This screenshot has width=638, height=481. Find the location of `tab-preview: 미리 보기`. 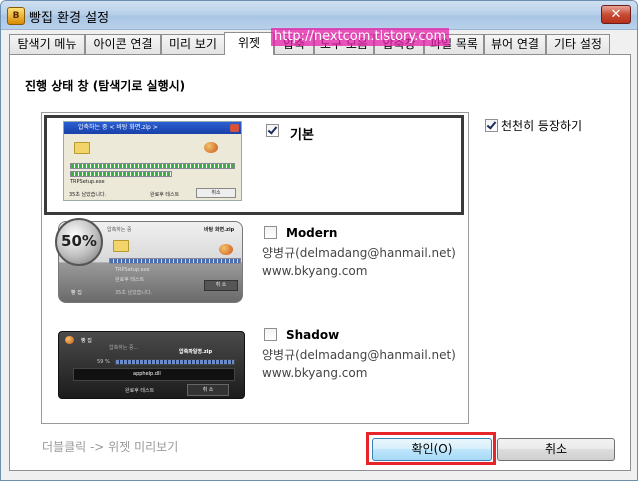

tab-preview: 미리 보기 is located at coordinates (193, 44).